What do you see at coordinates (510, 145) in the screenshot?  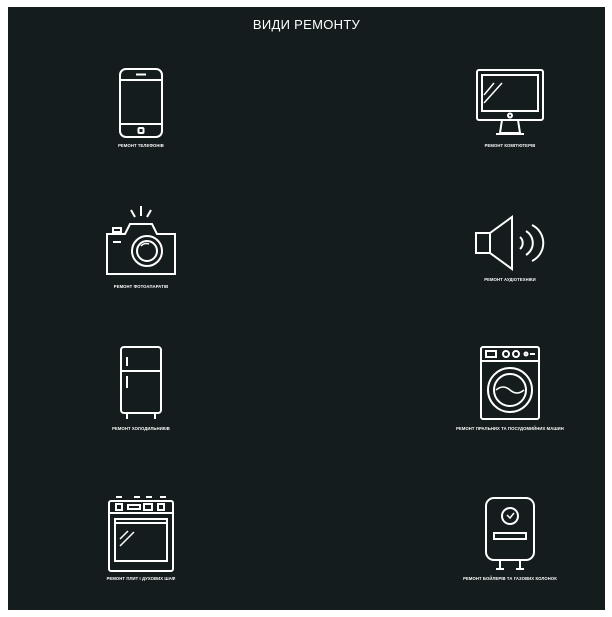 I see `service-label: РЕМОНТ КОМП'ЮТЕРІВ` at bounding box center [510, 145].